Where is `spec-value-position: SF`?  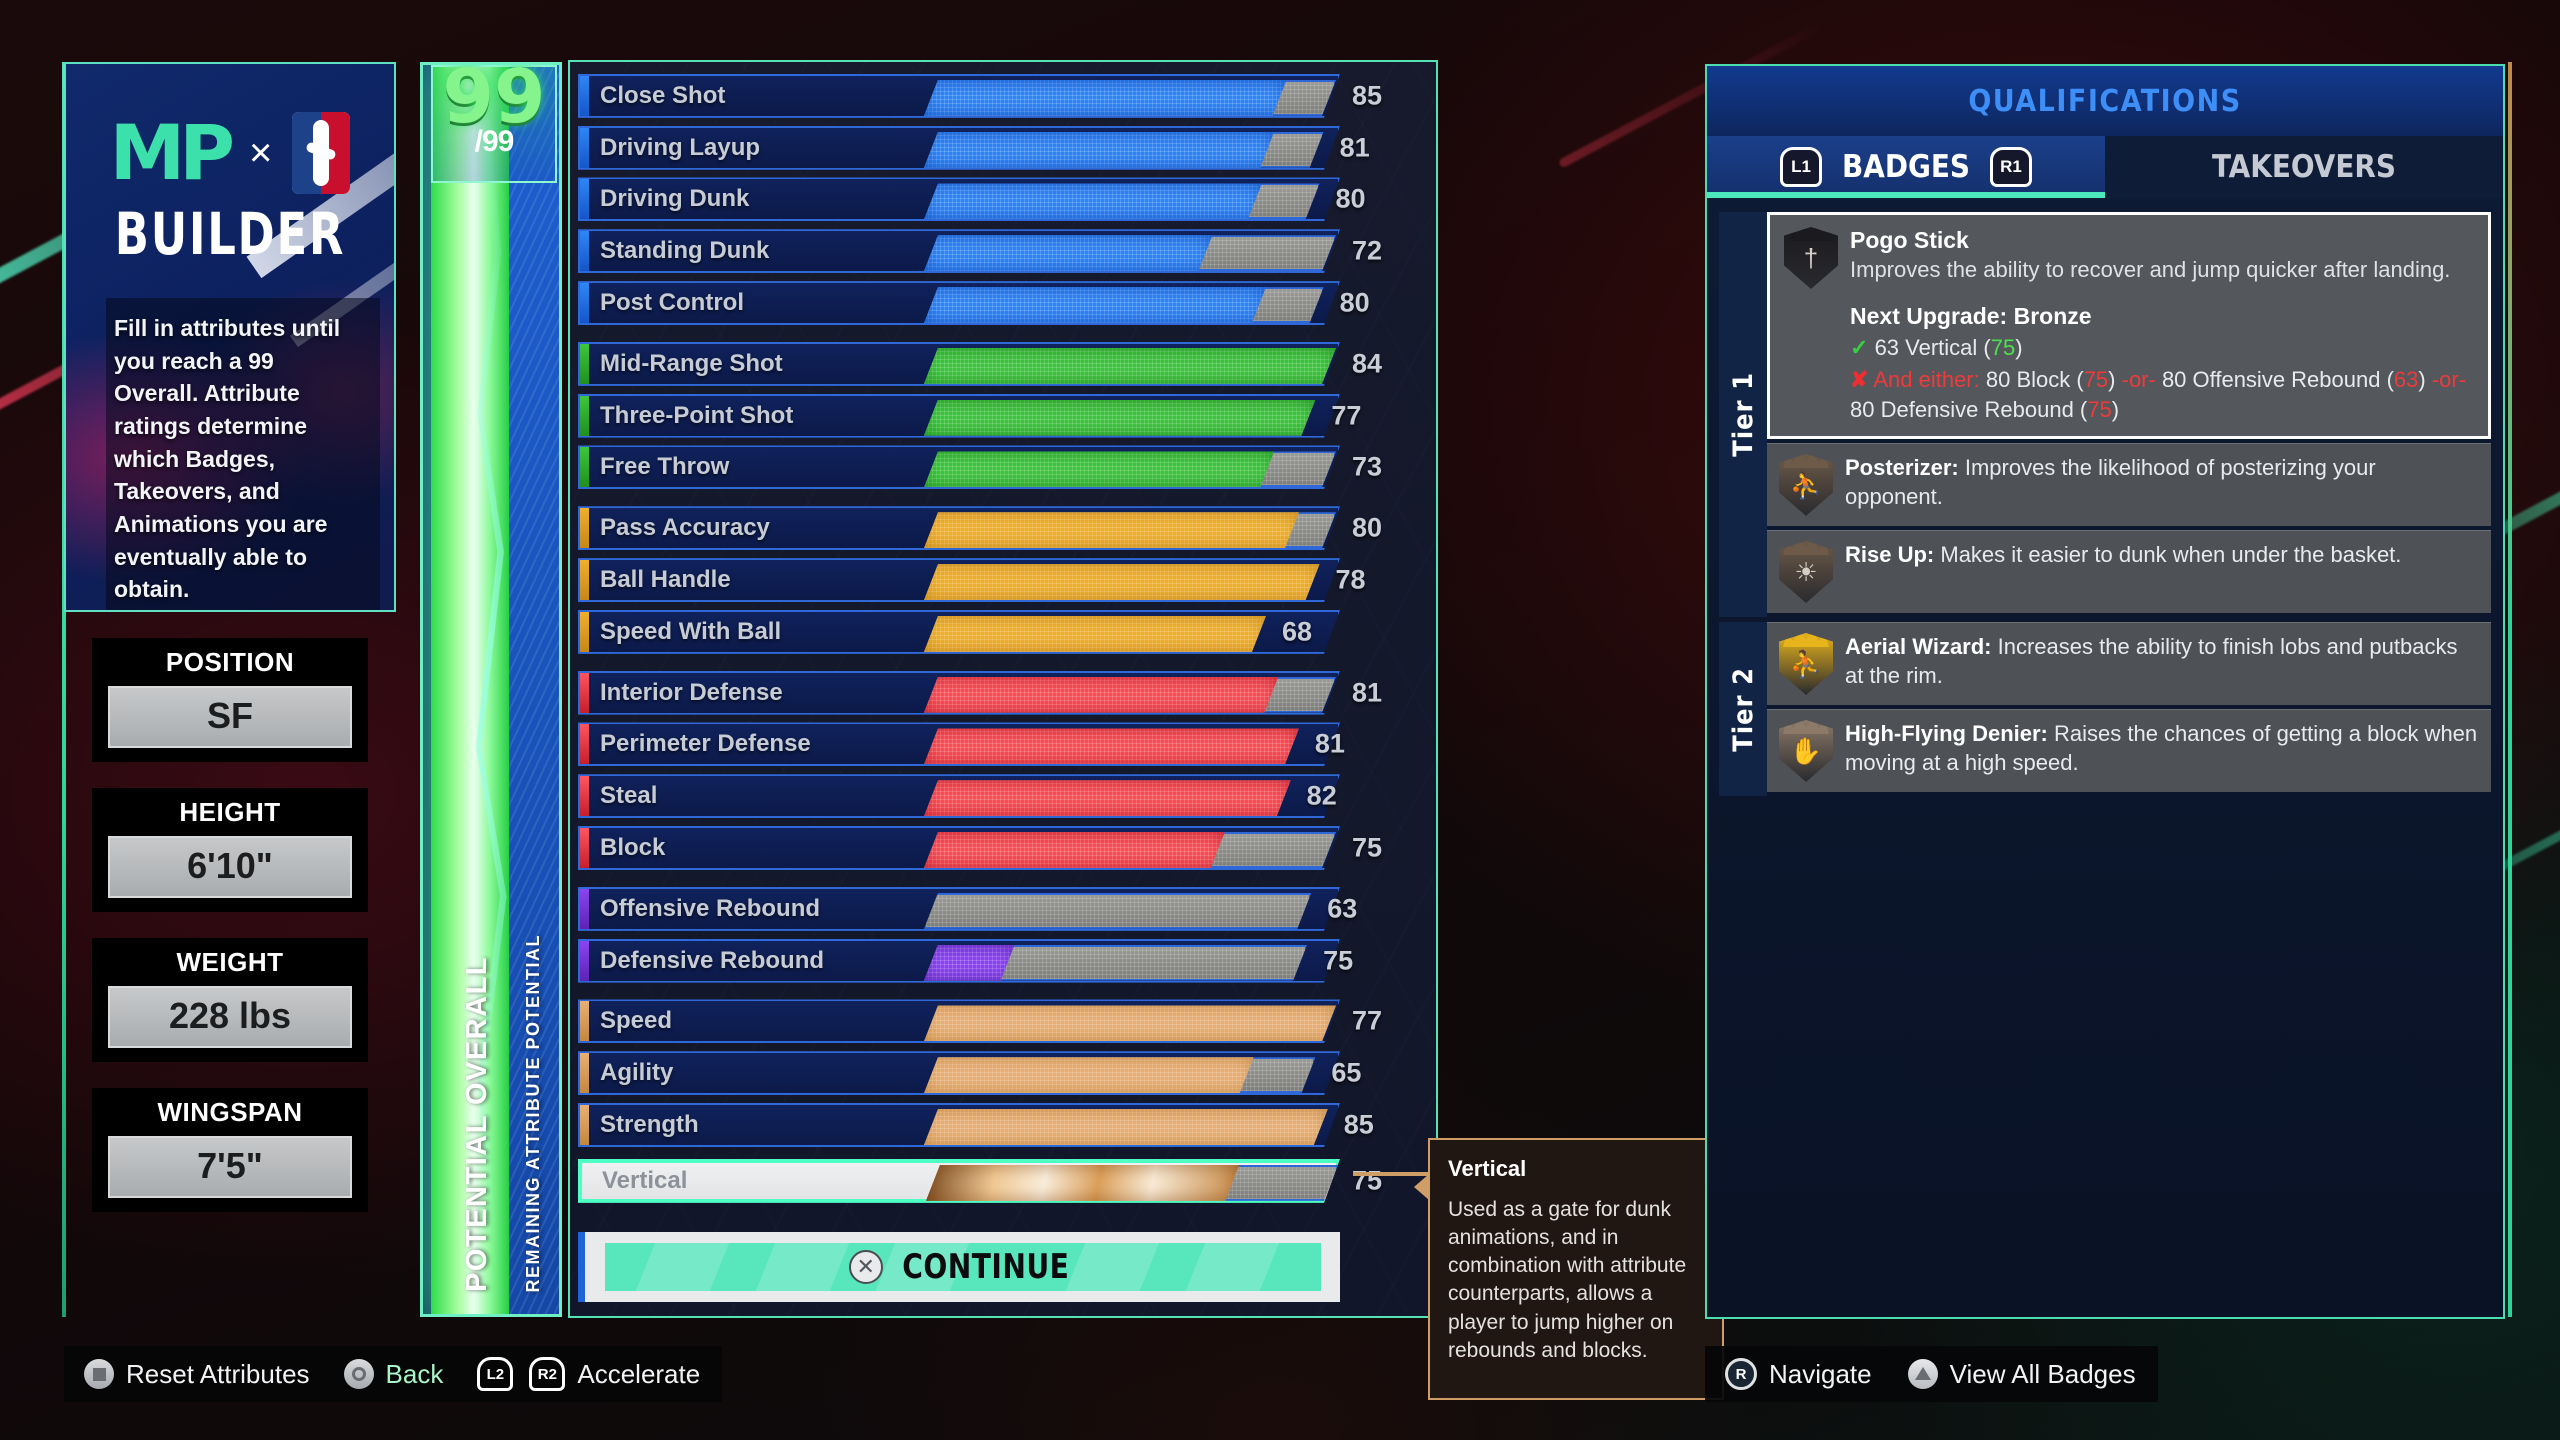 spec-value-position: SF is located at coordinates (230, 717).